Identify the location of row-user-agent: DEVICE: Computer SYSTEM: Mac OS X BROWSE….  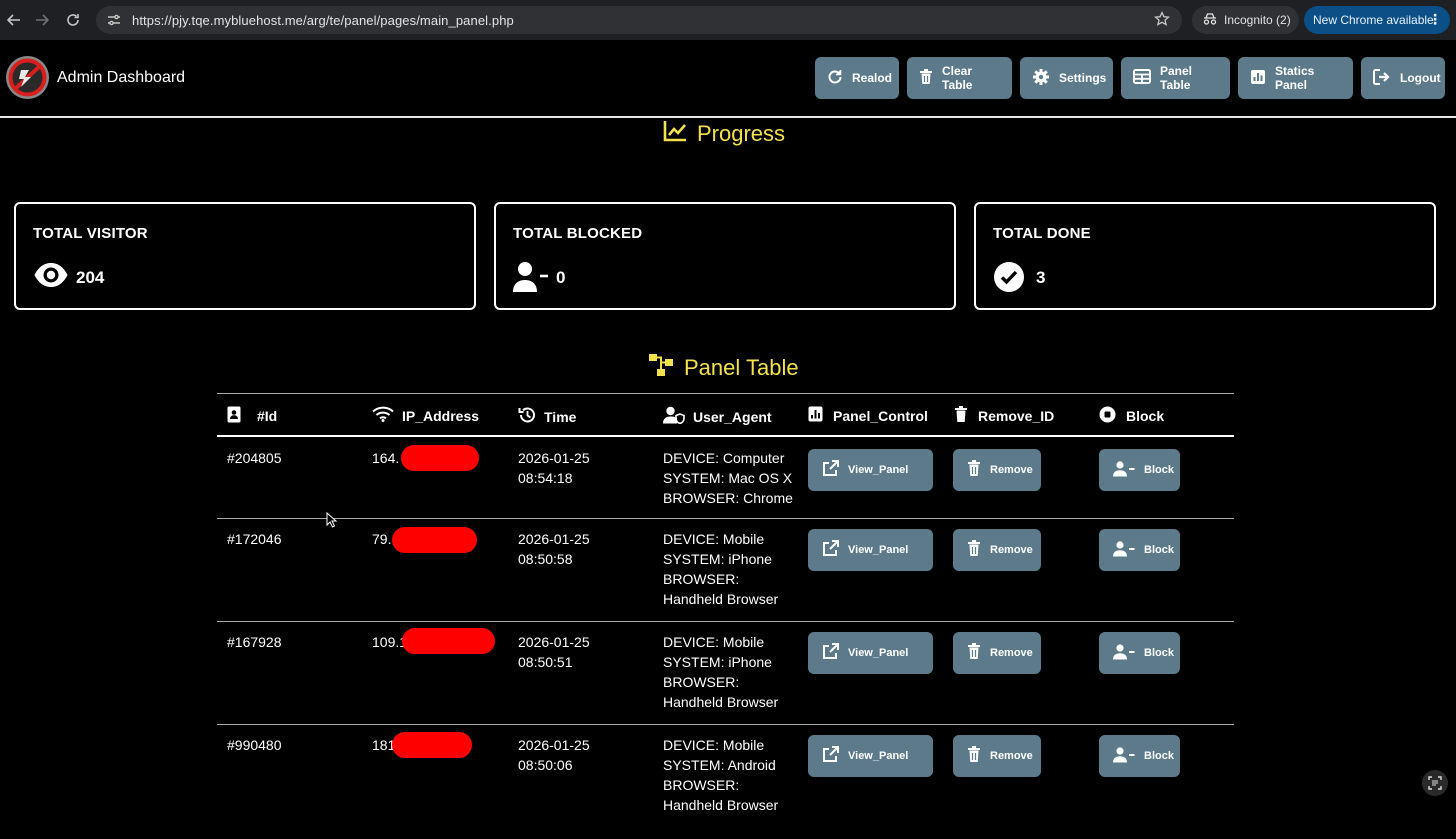
(728, 478).